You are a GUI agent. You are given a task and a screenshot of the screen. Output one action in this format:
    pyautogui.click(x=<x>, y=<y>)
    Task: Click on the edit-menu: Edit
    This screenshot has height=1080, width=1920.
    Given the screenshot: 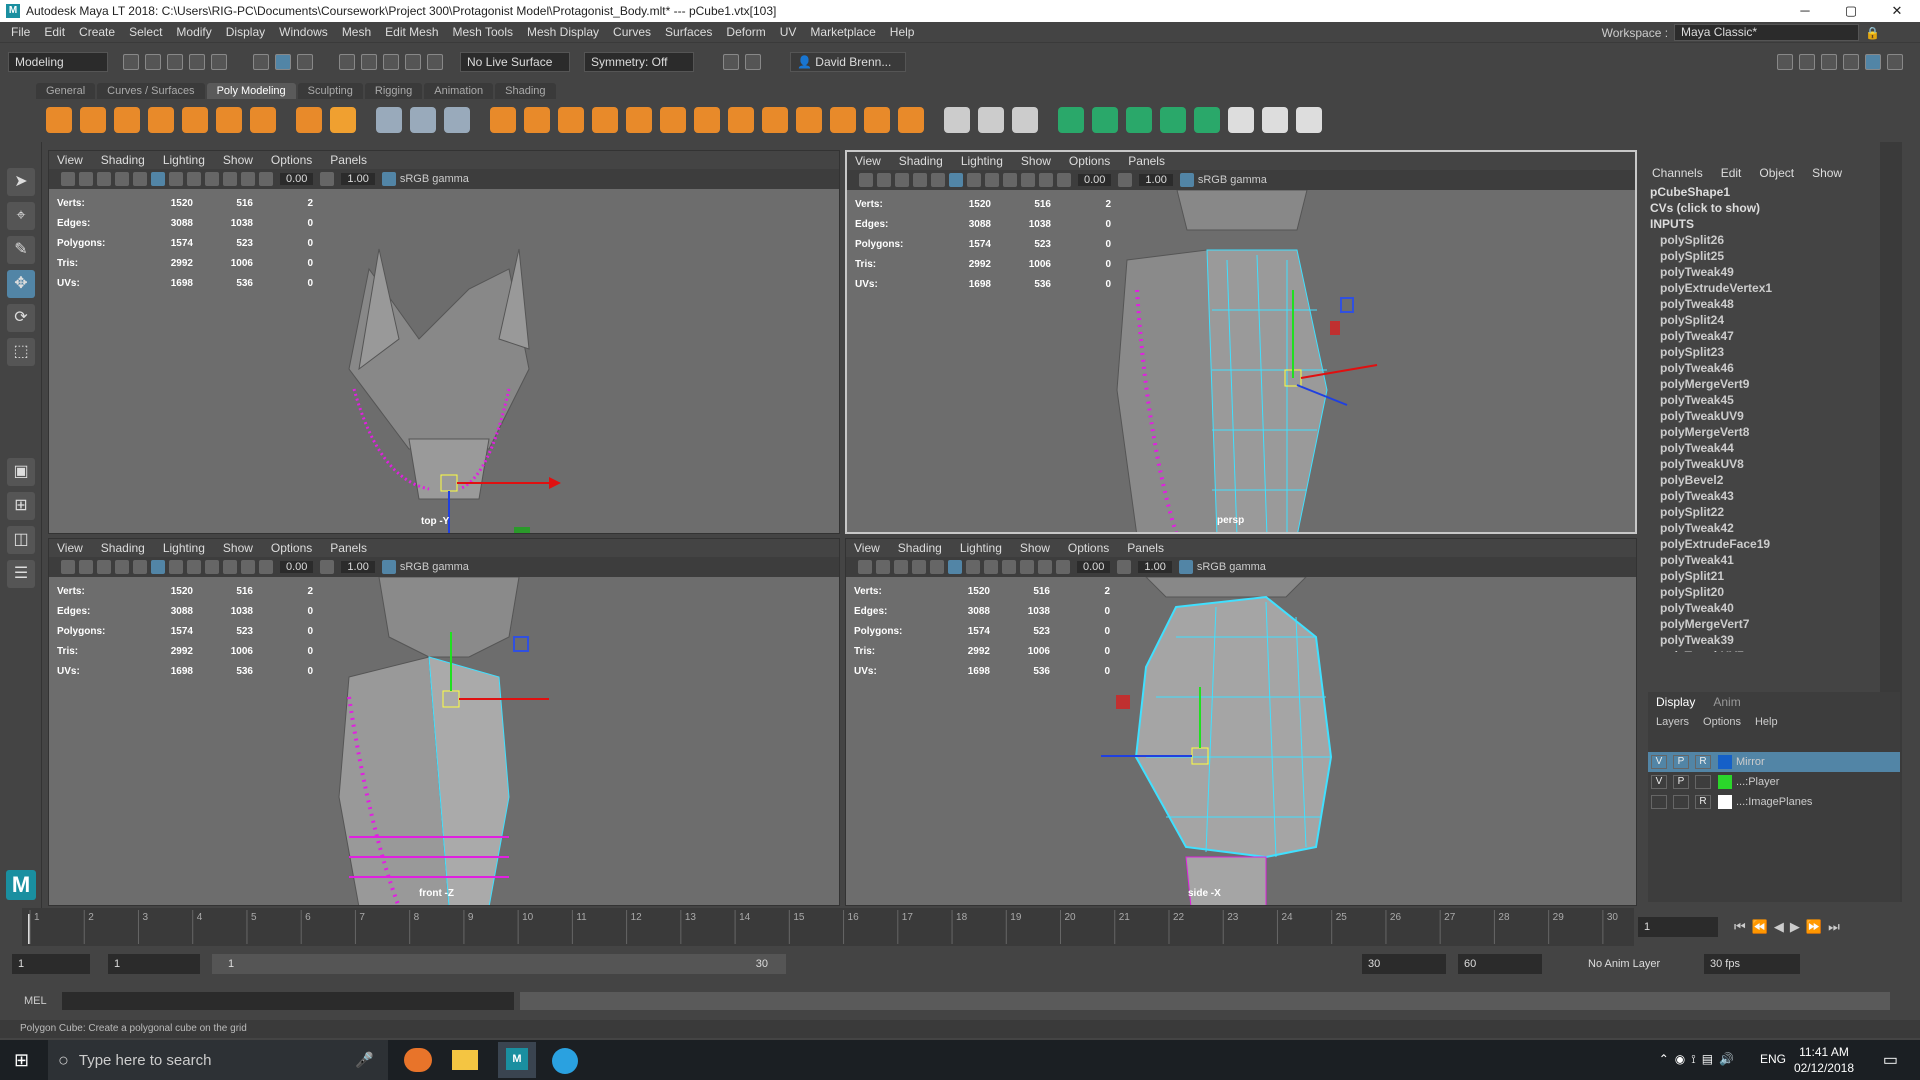 What is the action you would take?
    pyautogui.click(x=1731, y=175)
    